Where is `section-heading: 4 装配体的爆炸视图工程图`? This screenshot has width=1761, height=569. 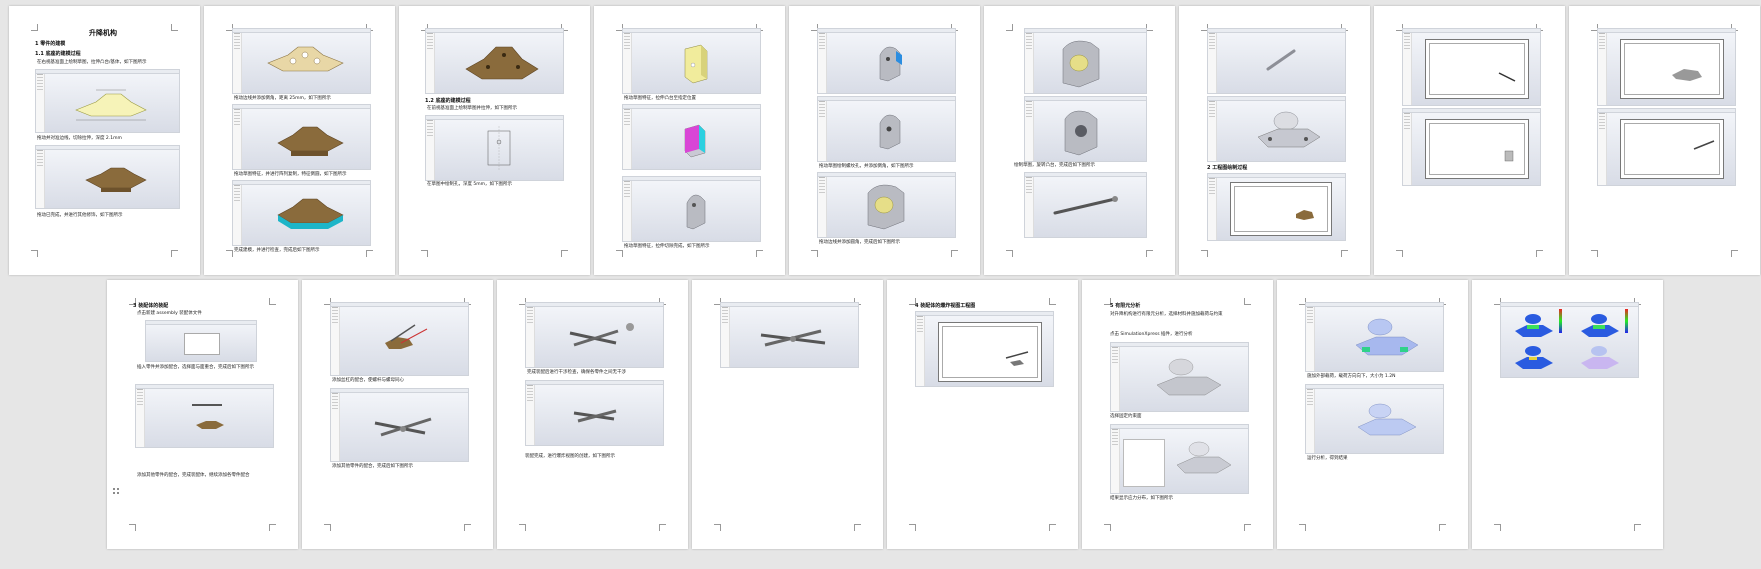 section-heading: 4 装配体的爆炸视图工程图 is located at coordinates (945, 306).